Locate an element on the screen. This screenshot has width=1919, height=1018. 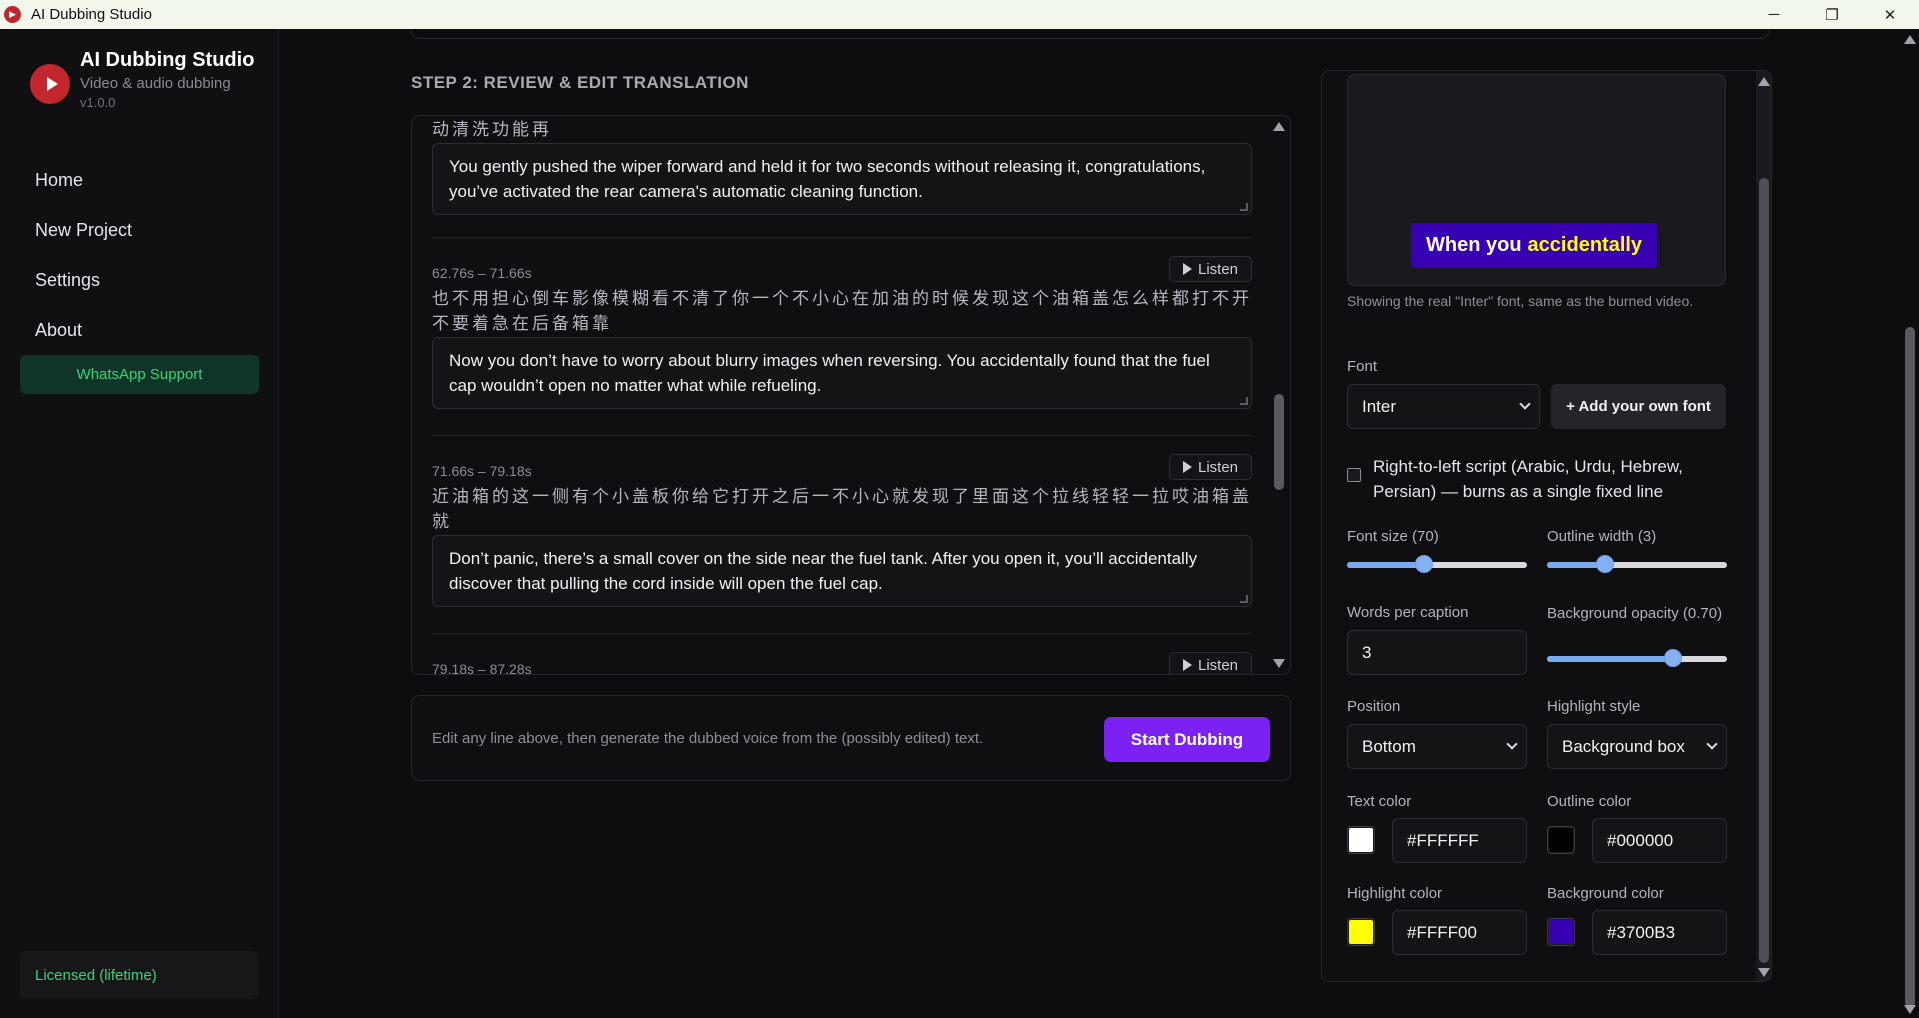
background-color-label: Background color is located at coordinates (1605, 893).